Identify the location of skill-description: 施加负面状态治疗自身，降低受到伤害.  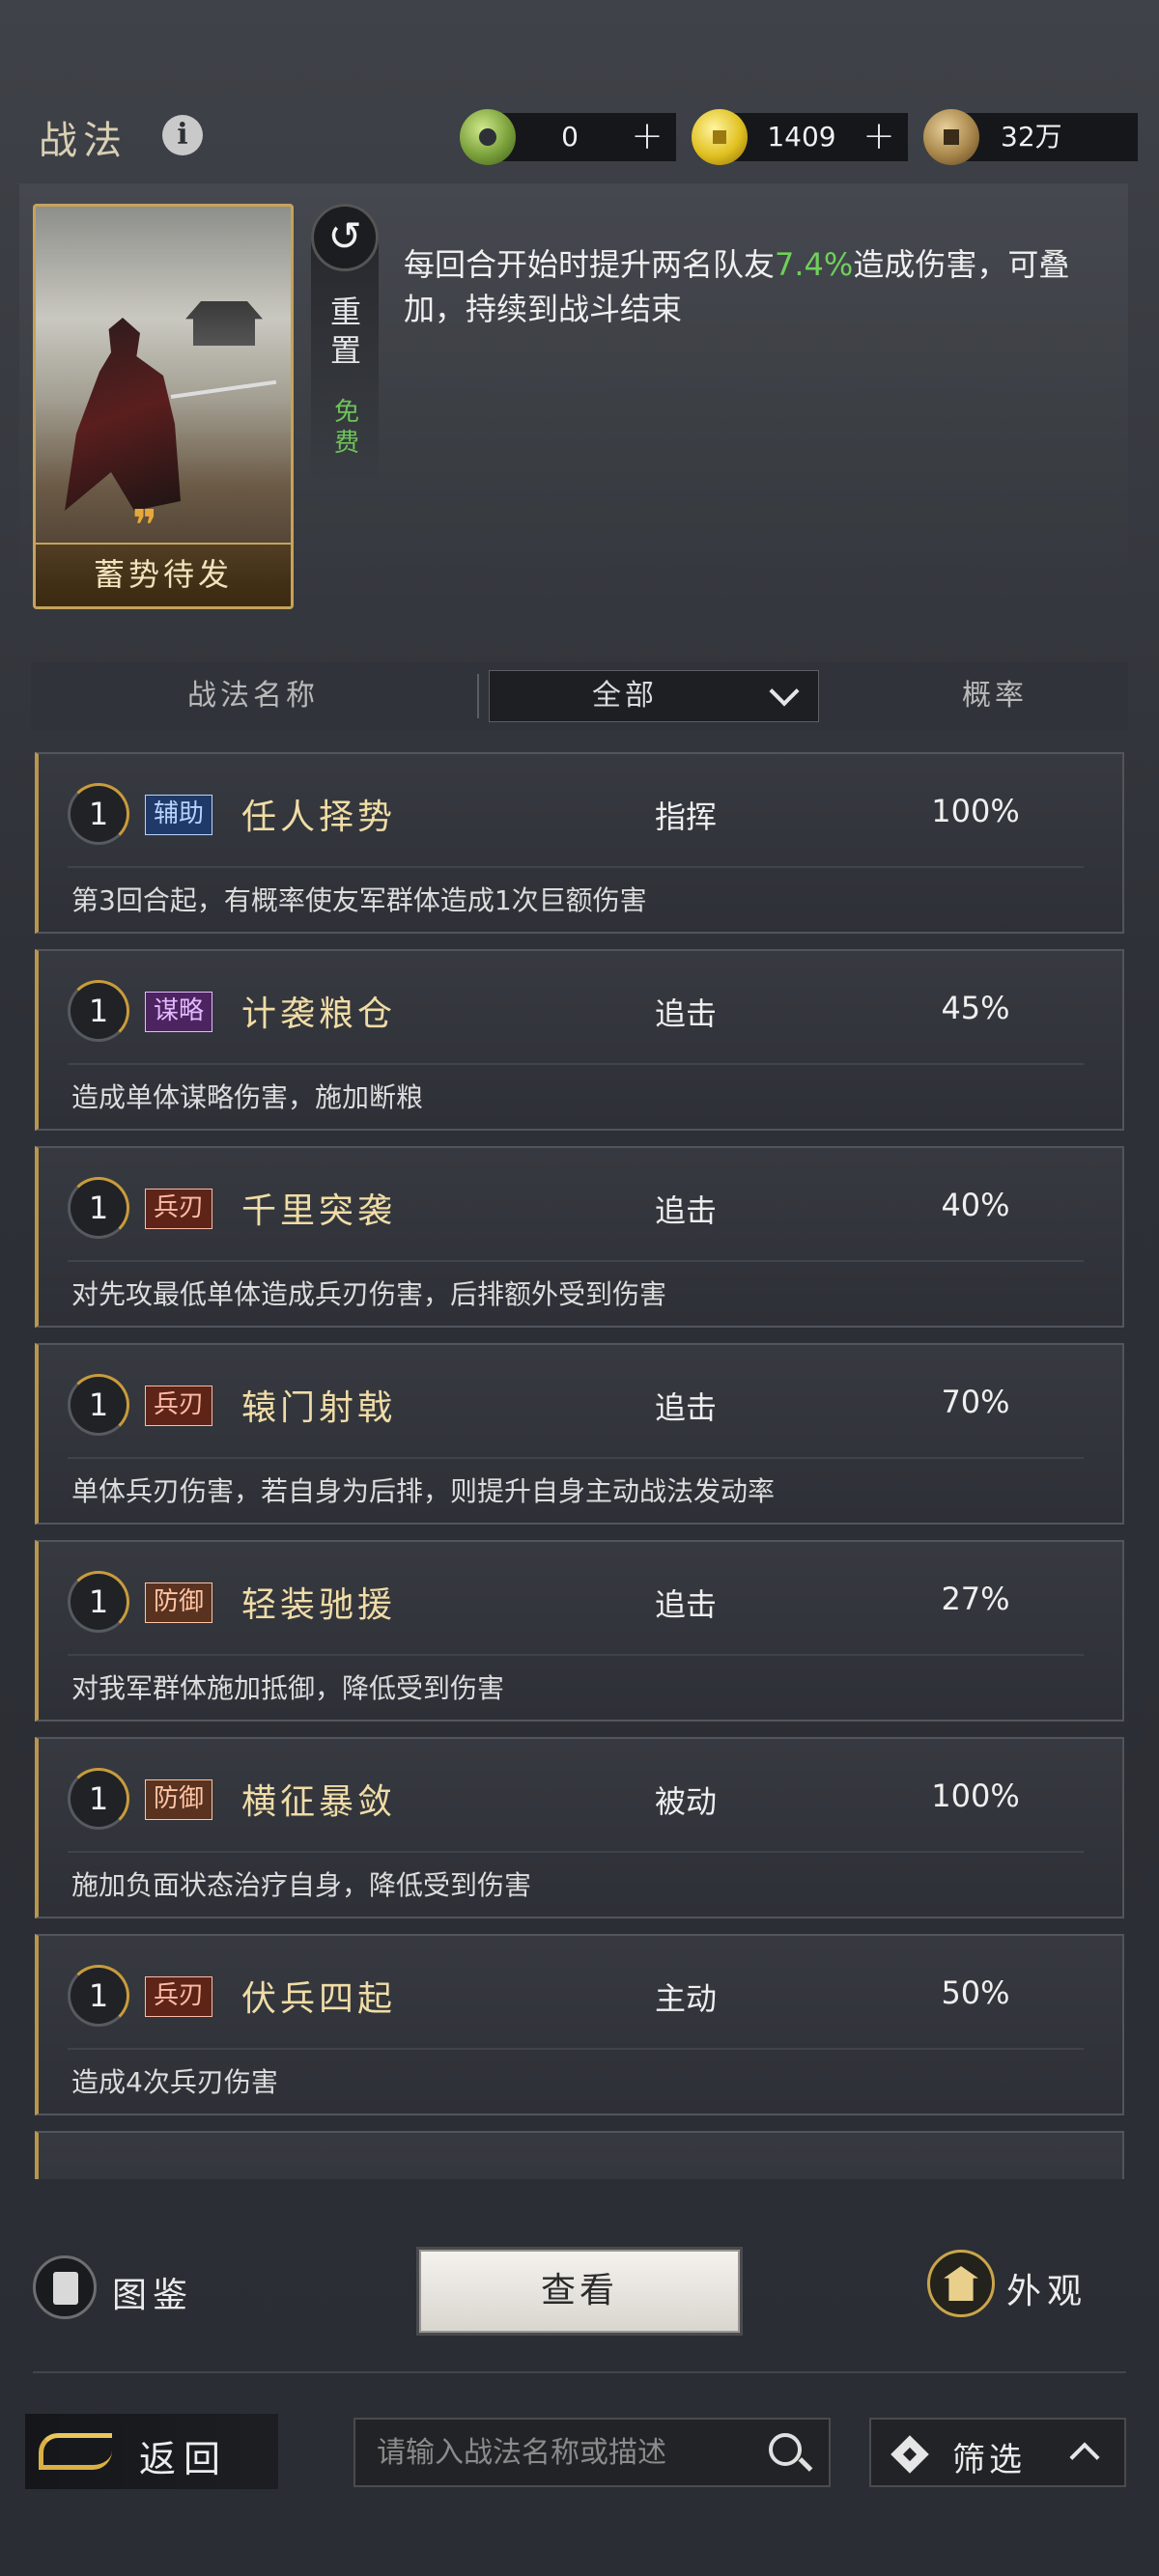
(301, 1885).